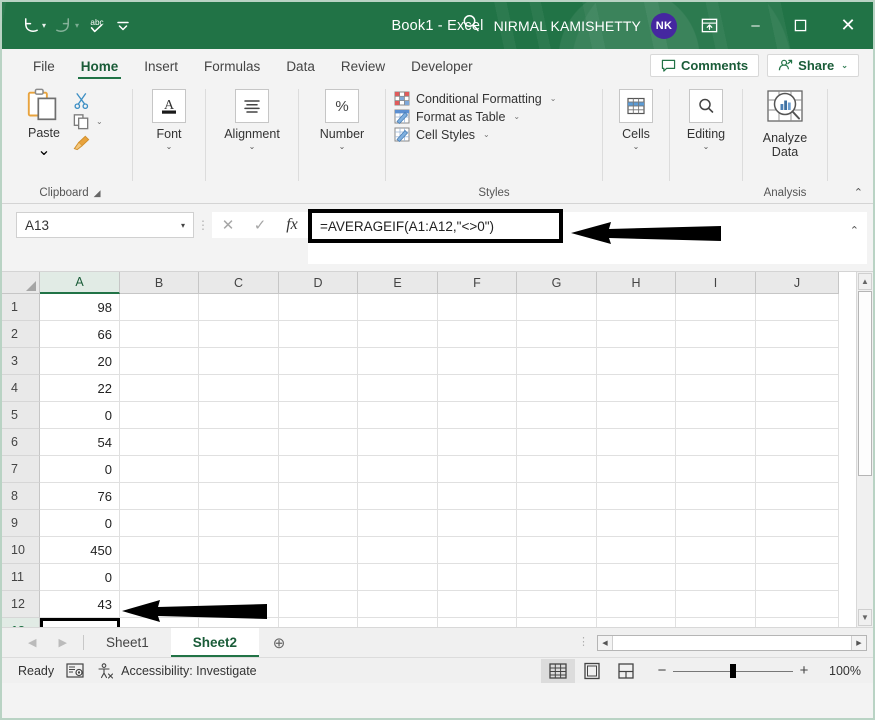  Describe the element at coordinates (477, 283) in the screenshot. I see `column-header-F: F` at that location.